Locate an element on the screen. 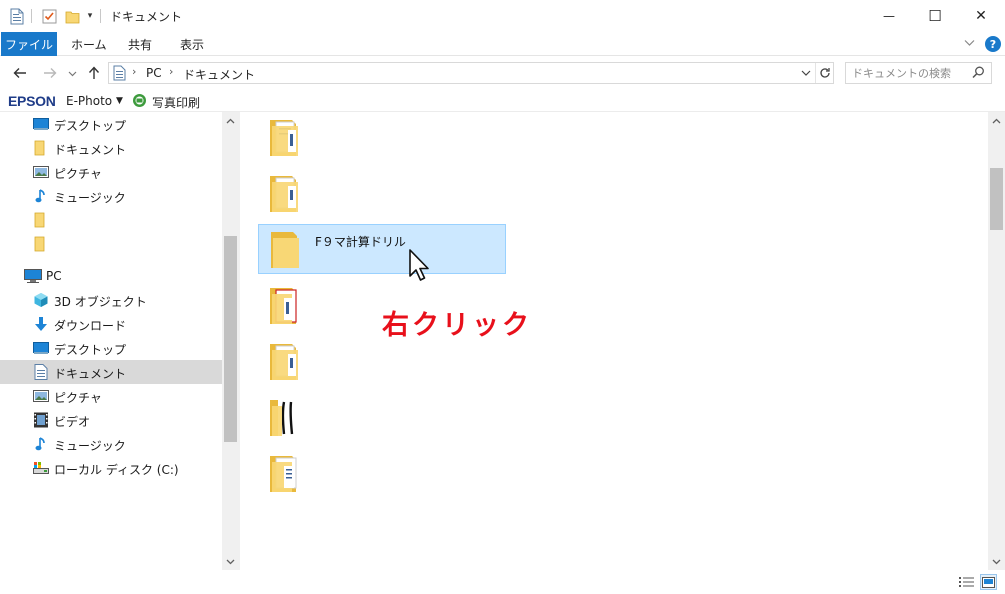 The image size is (1005, 594). tab-view: 表示 is located at coordinates (192, 44).